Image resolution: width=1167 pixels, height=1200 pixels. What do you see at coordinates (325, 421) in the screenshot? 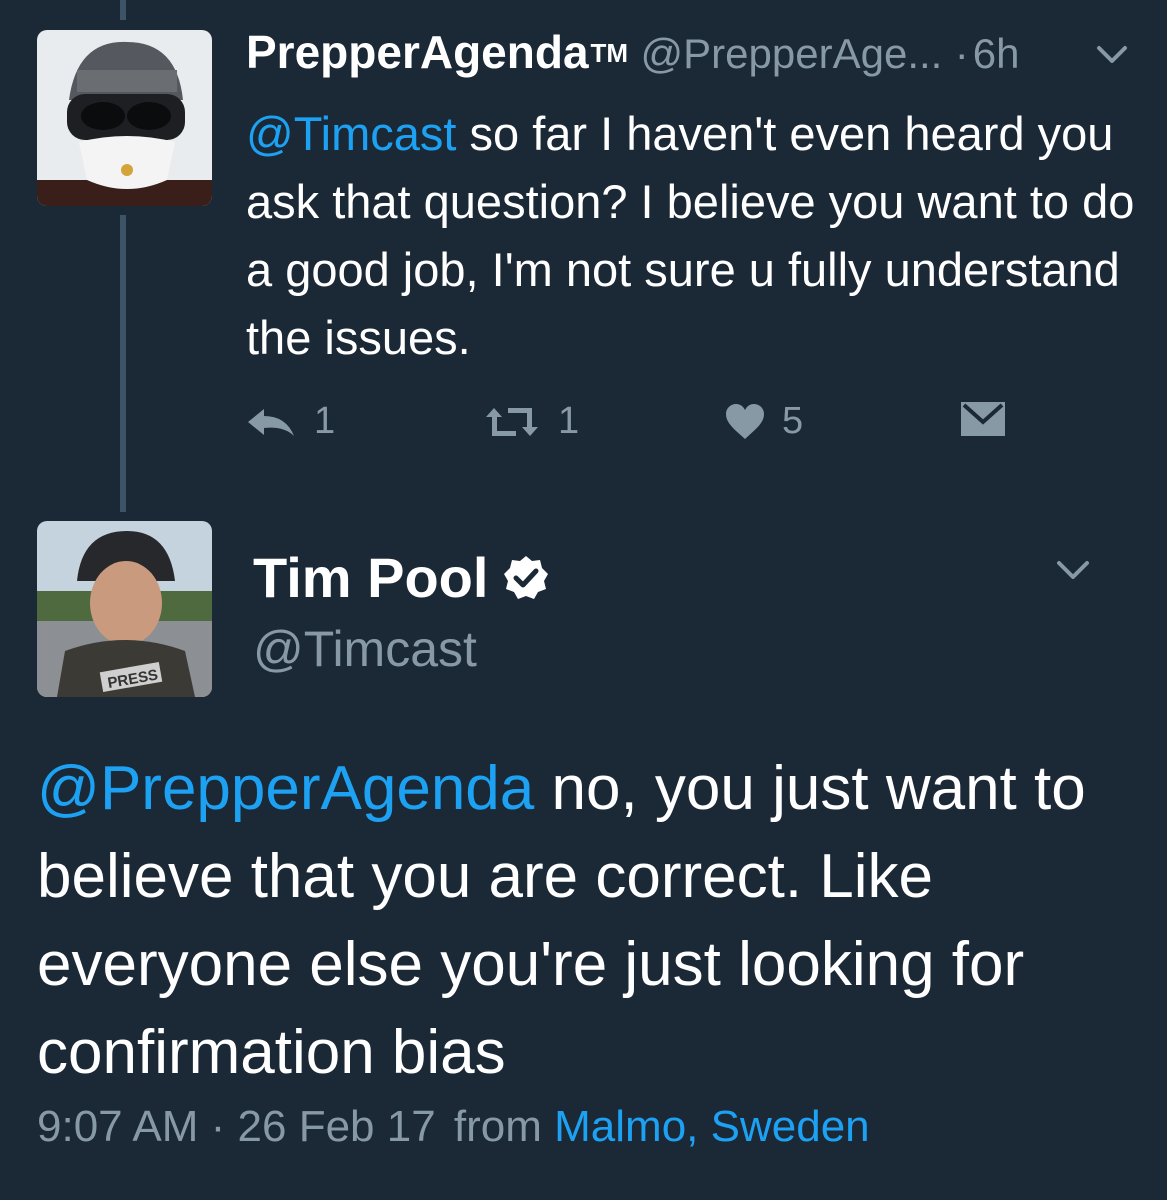
I see `reply-count: 1` at bounding box center [325, 421].